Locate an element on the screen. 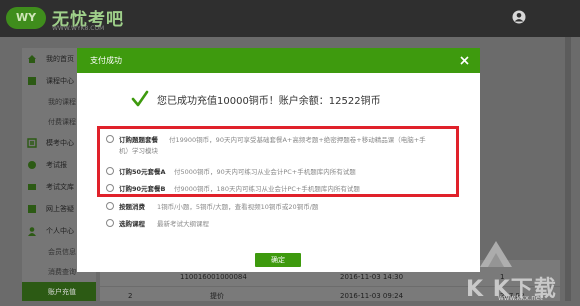 The height and width of the screenshot is (306, 580). option-description: 付5000铜币，90天内可练习从业会计PC+手机题库内所有试题 is located at coordinates (265, 172).